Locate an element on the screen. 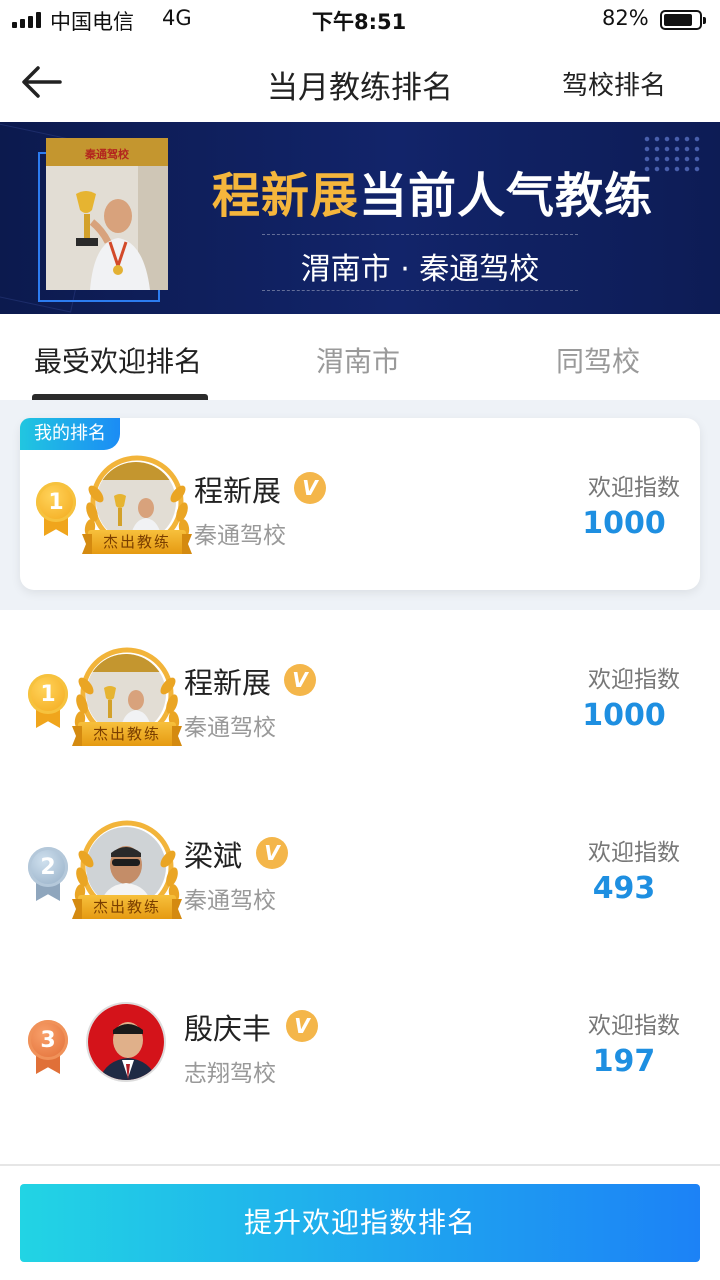 This screenshot has width=720, height=1280. network-type: 4G is located at coordinates (177, 18).